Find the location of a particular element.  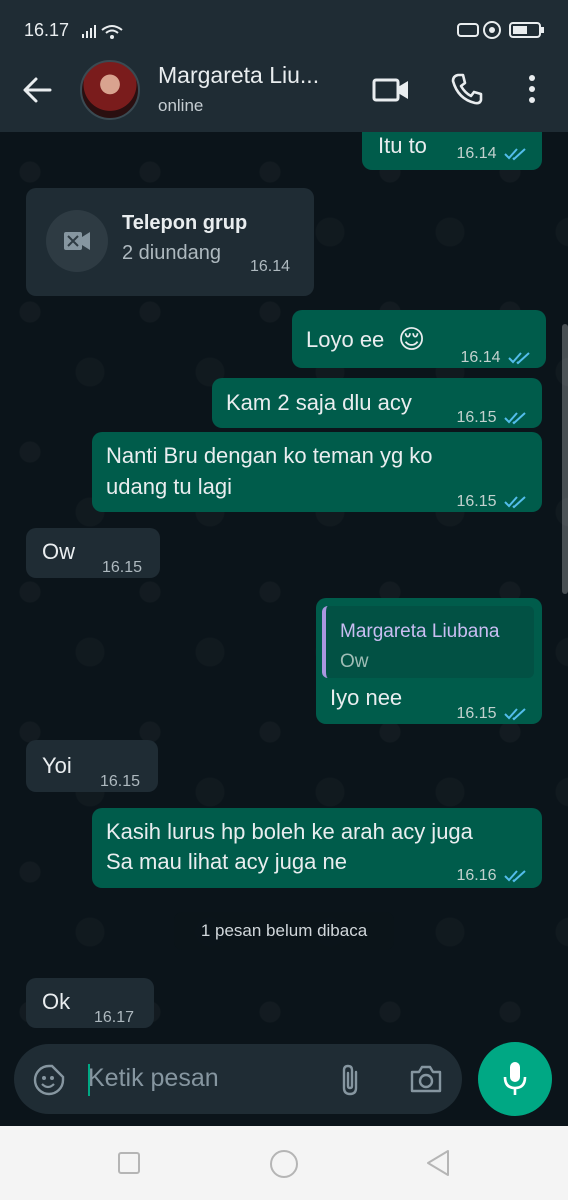

relieved-face-emoji: 😌 is located at coordinates (412, 339).